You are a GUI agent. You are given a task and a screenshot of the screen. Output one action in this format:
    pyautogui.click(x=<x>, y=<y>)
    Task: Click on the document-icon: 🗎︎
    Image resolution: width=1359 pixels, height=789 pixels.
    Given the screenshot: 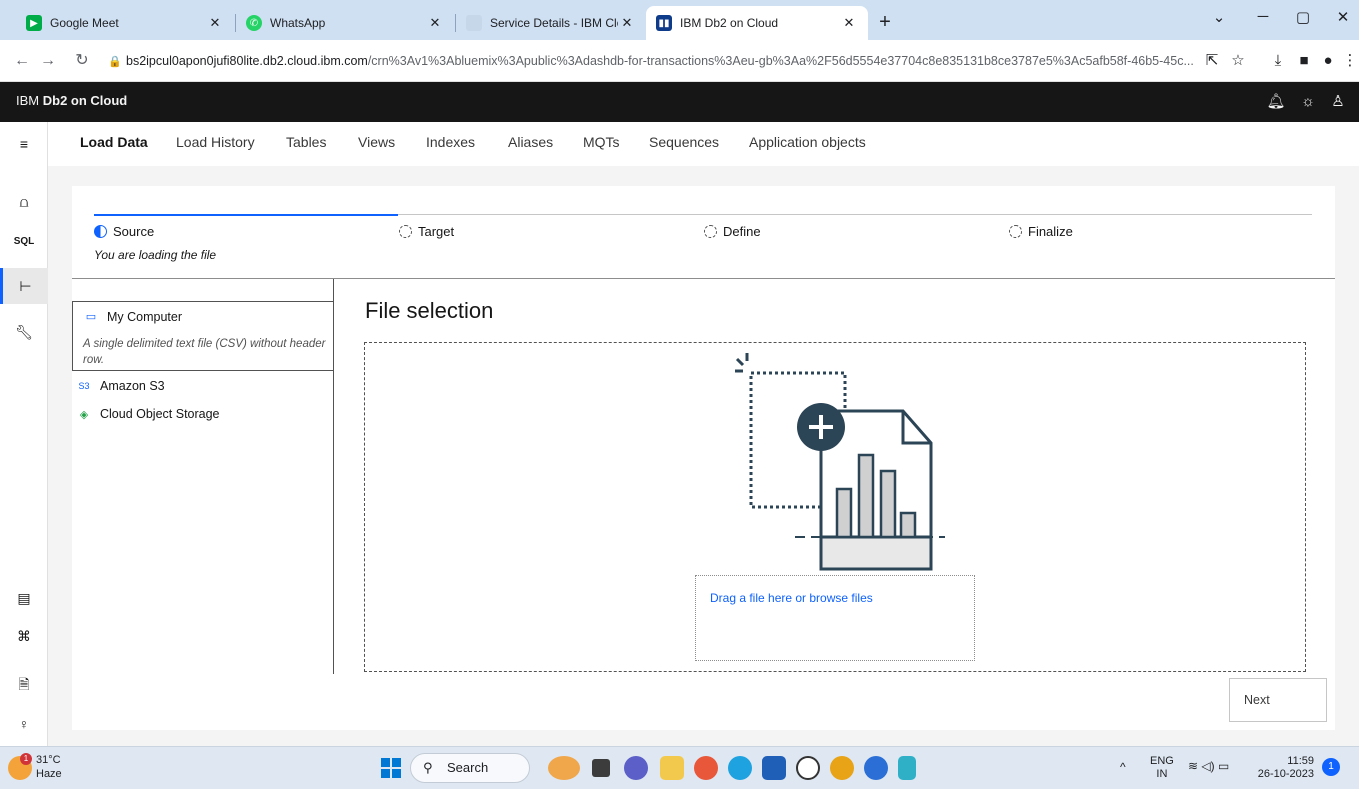 What is the action you would take?
    pyautogui.click(x=24, y=684)
    